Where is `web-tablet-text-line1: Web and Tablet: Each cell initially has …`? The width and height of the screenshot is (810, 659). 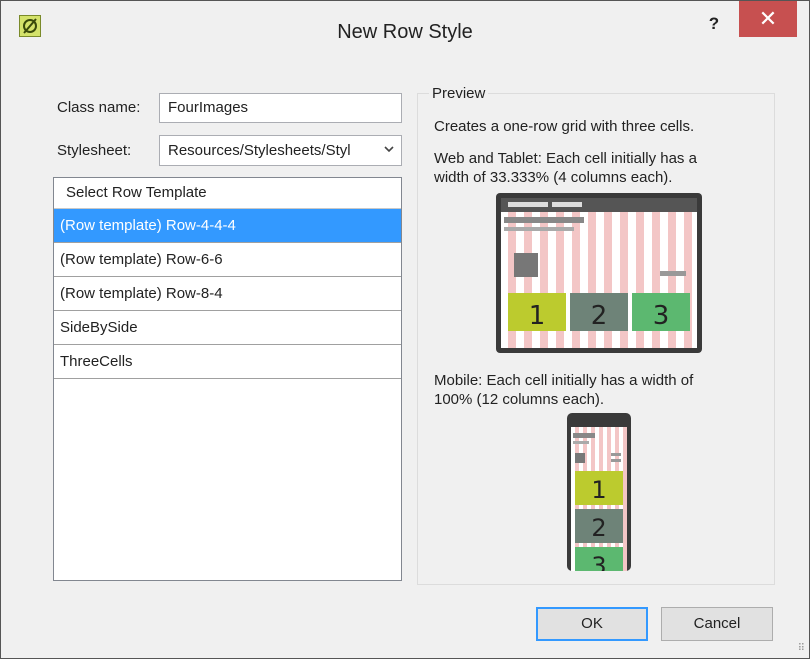 web-tablet-text-line1: Web and Tablet: Each cell initially has … is located at coordinates (565, 158).